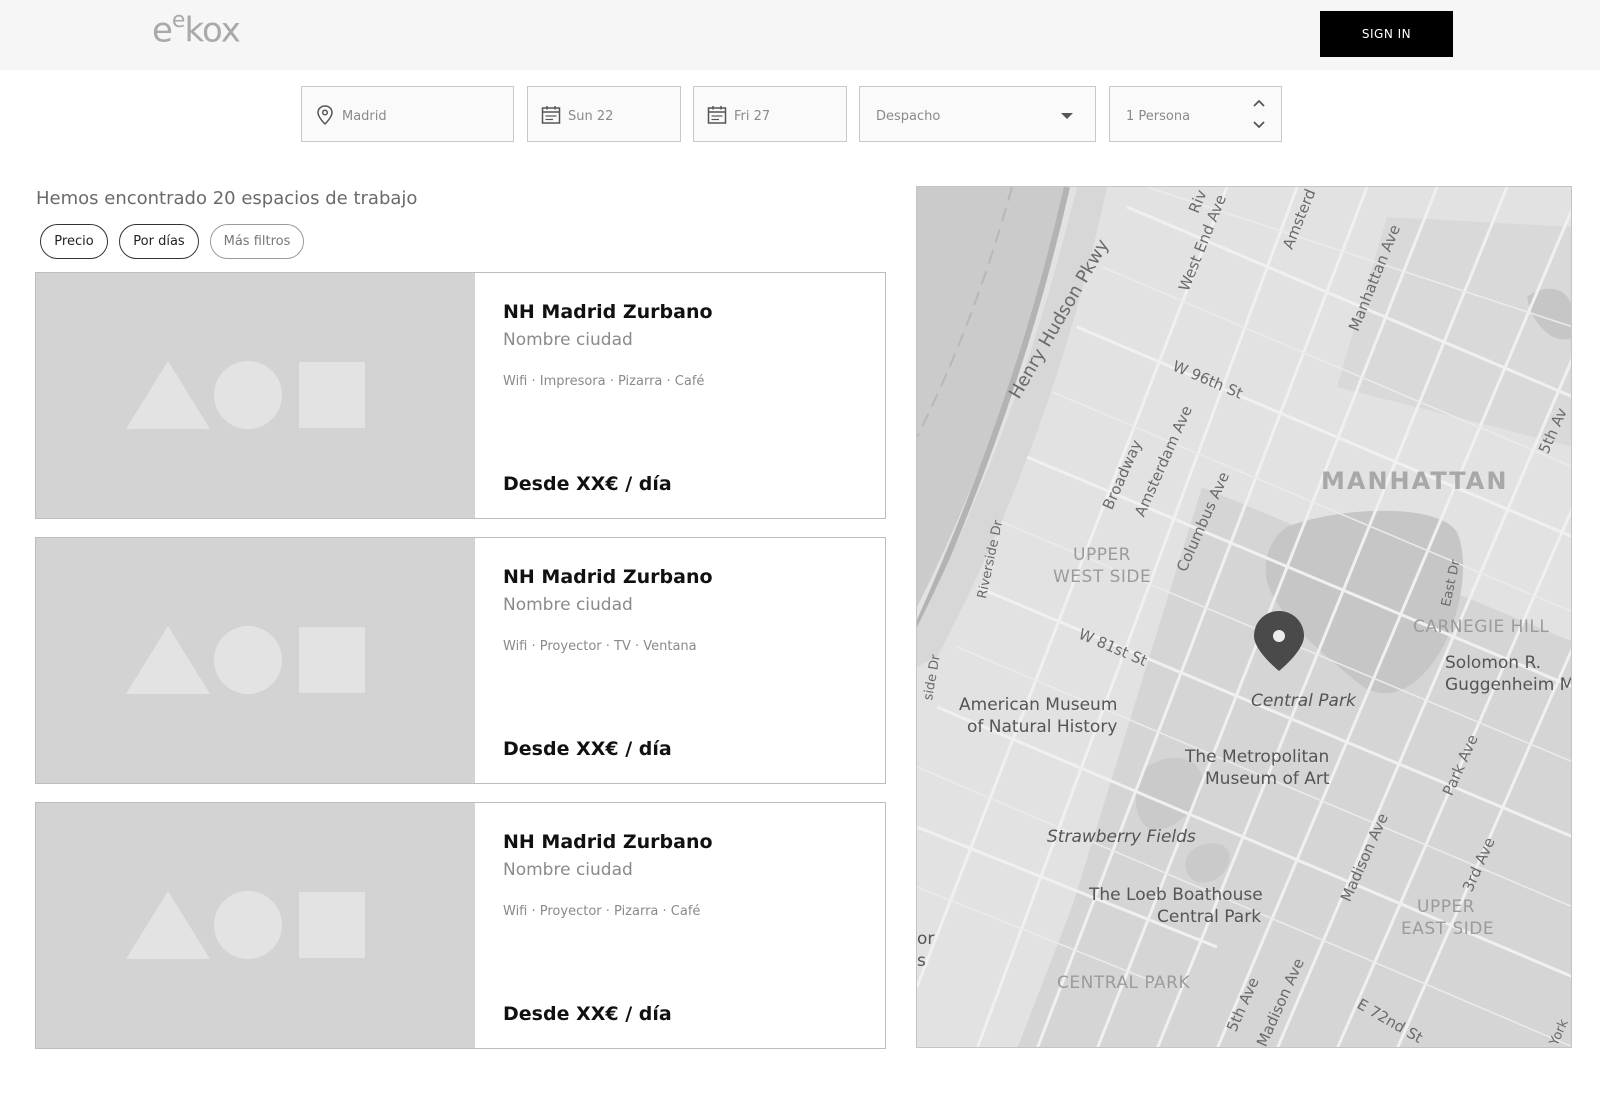  What do you see at coordinates (1508, 685) in the screenshot?
I see `map-poi-label: Guggenheim M` at bounding box center [1508, 685].